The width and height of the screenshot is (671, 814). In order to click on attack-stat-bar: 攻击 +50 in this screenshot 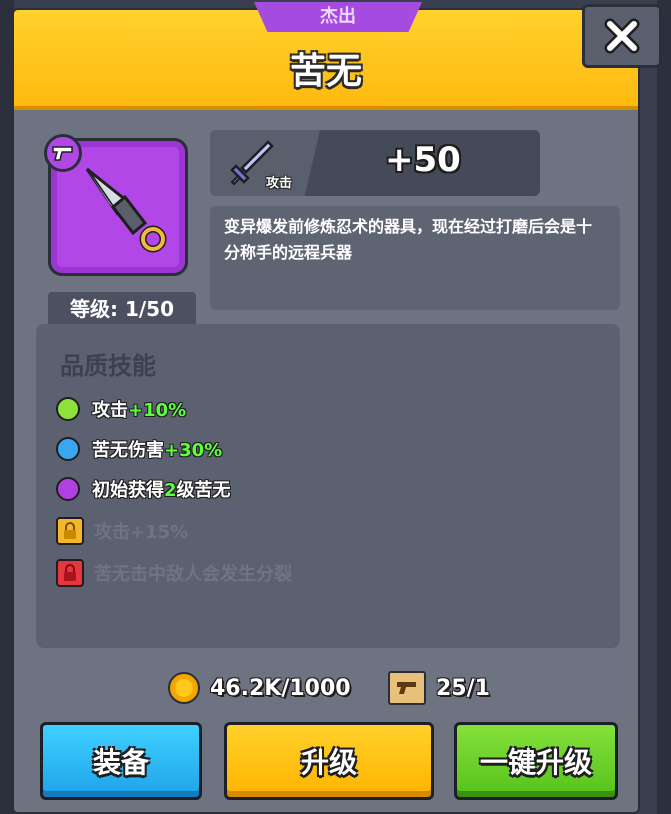, I will do `click(375, 163)`.